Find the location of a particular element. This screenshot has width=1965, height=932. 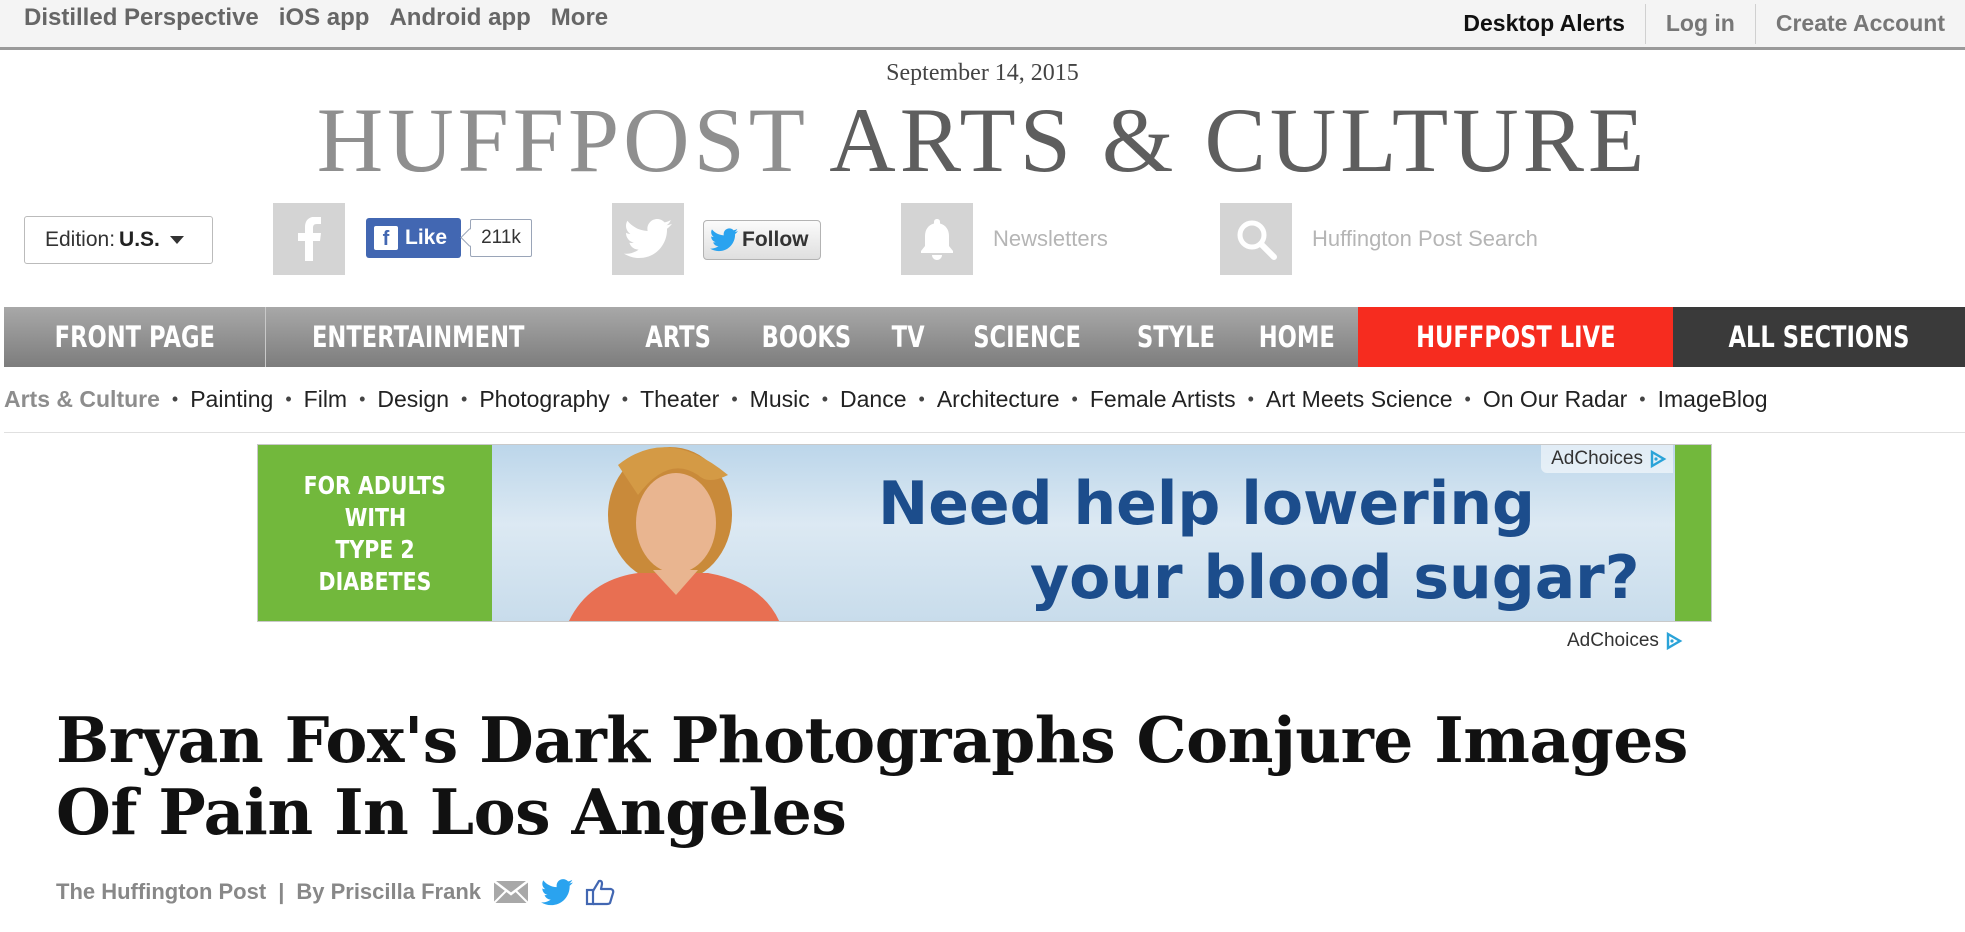

subnav-item-art-meets-science: Art Meets Science is located at coordinates (1359, 399).